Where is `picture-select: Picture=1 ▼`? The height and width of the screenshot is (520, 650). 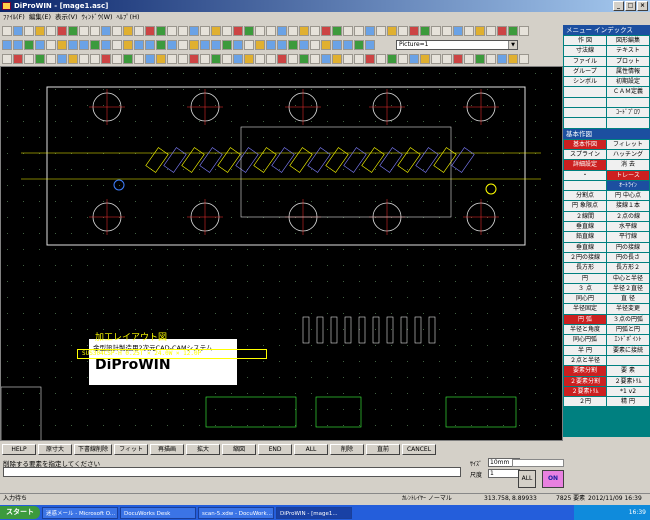
picture-select: Picture=1 ▼ is located at coordinates (457, 45).